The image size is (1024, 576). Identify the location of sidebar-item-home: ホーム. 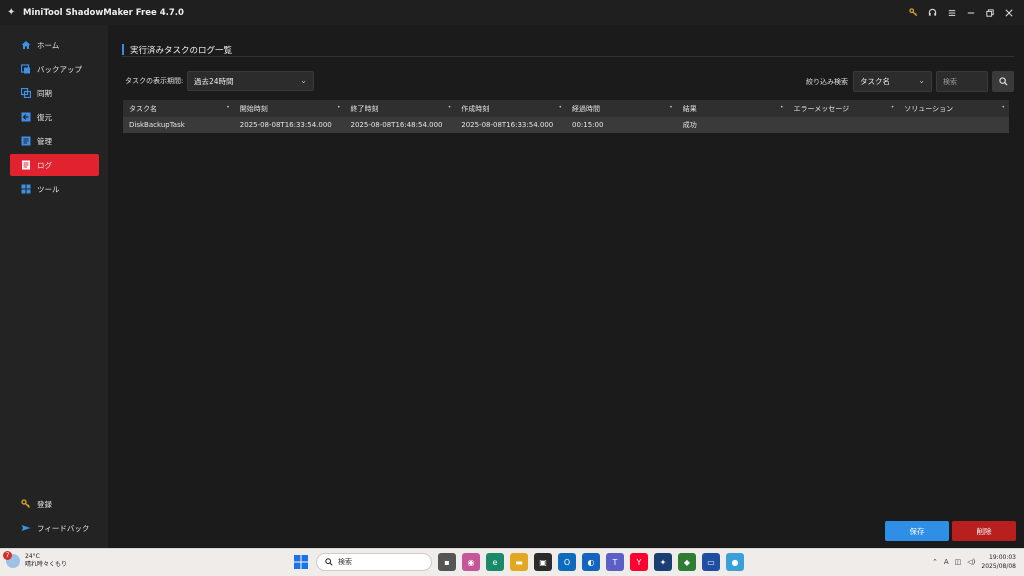
(54, 45).